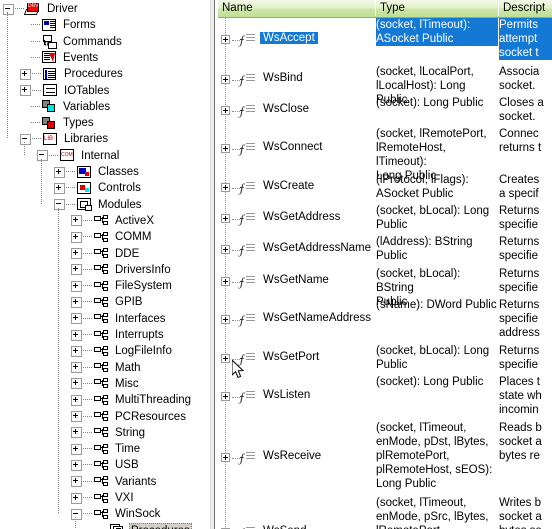  What do you see at coordinates (525, 319) in the screenshot?
I see `cell-description: Returns specifie address` at bounding box center [525, 319].